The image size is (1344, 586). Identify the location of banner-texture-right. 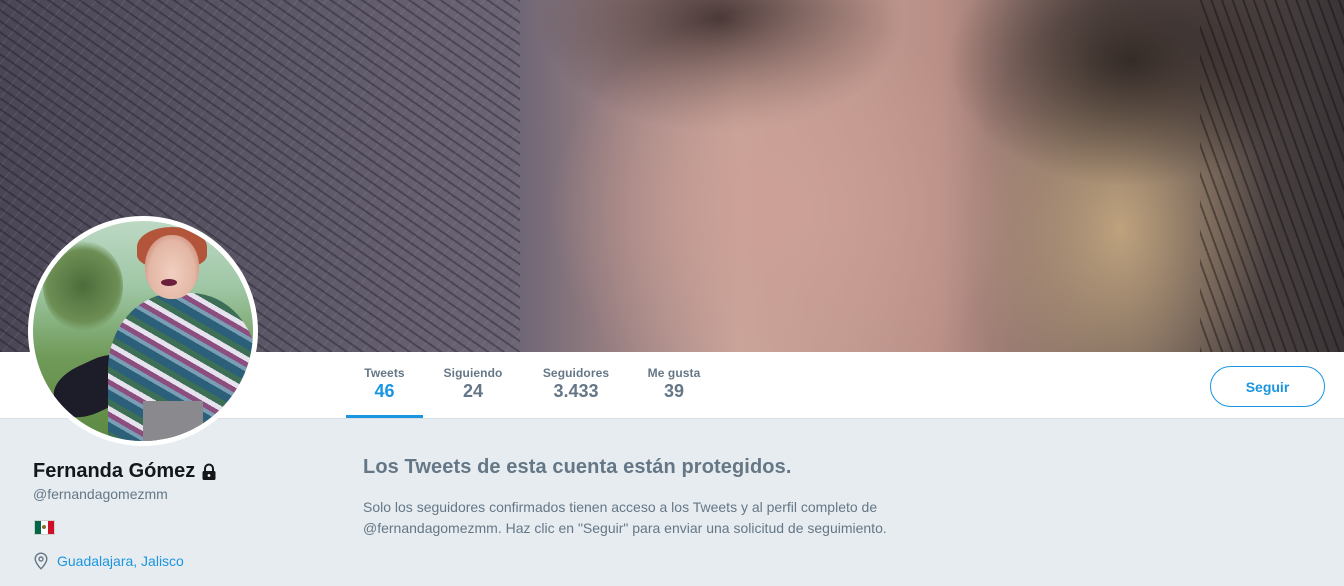
(1272, 176).